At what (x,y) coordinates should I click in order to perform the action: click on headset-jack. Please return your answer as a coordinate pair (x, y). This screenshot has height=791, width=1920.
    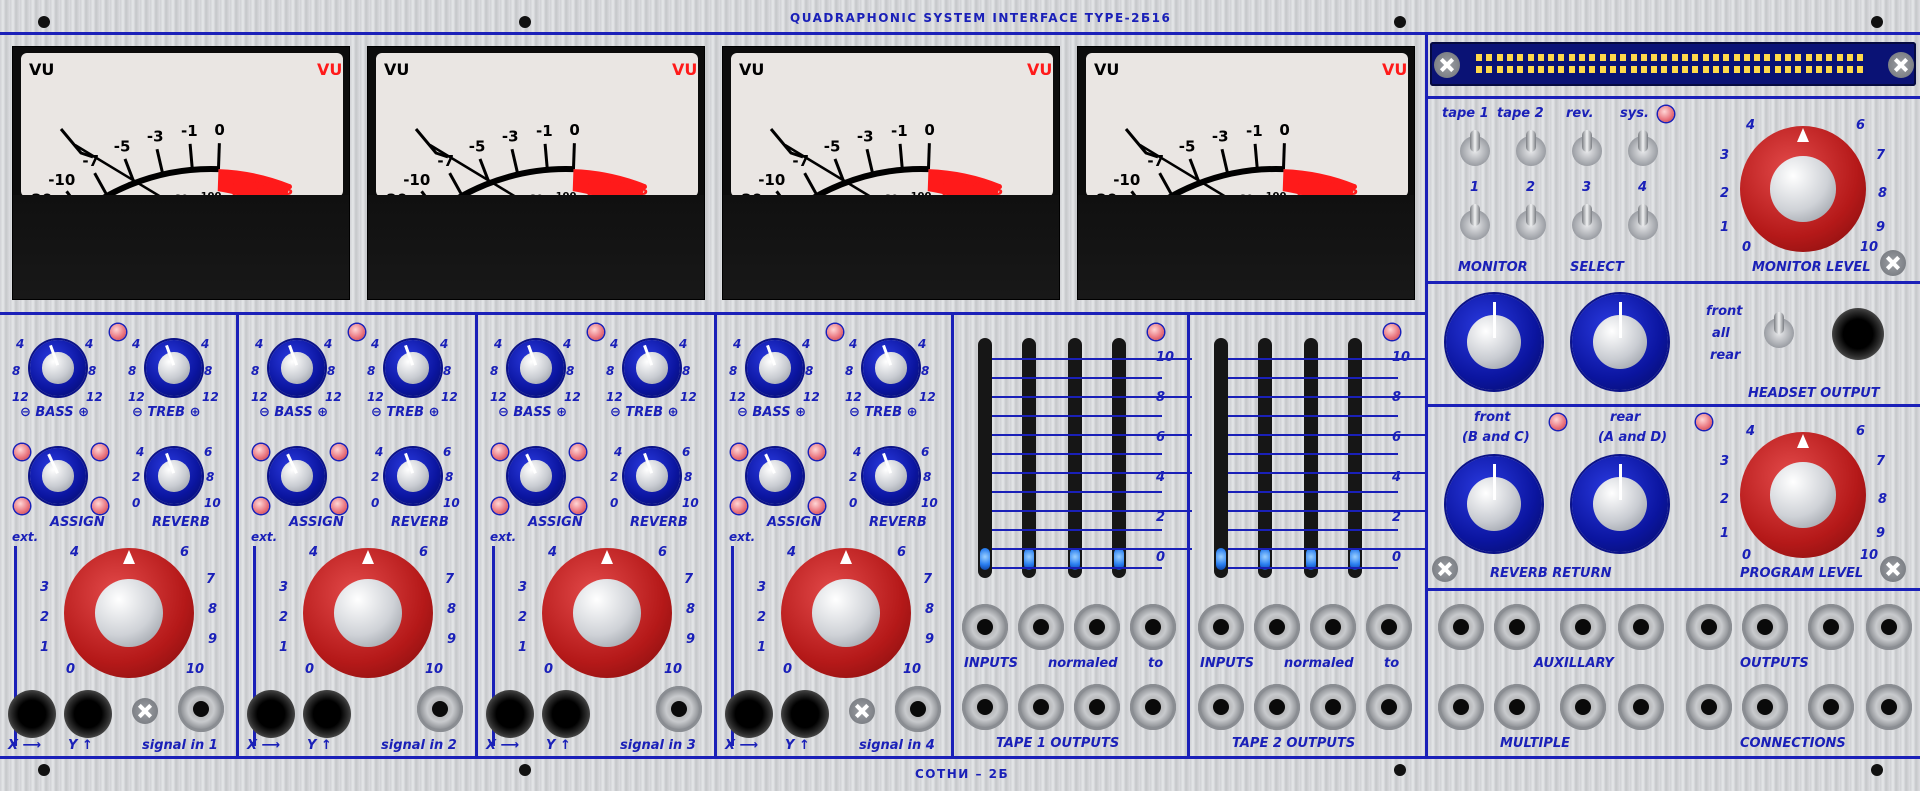
    Looking at the image, I should click on (1858, 334).